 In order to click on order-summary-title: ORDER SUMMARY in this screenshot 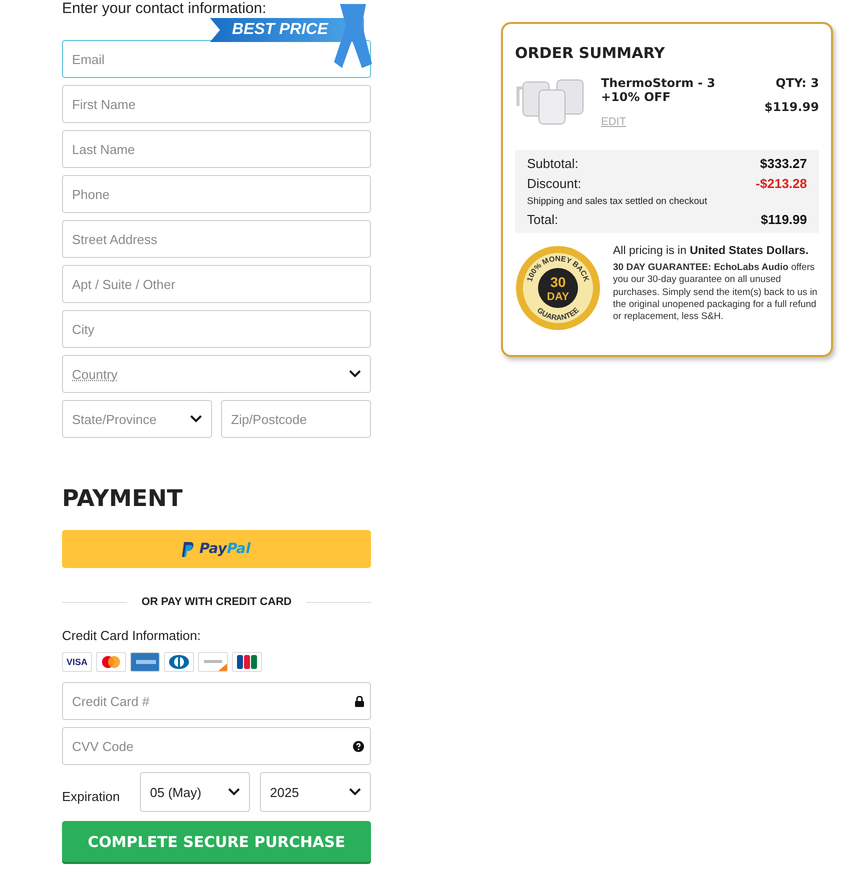, I will do `click(590, 53)`.